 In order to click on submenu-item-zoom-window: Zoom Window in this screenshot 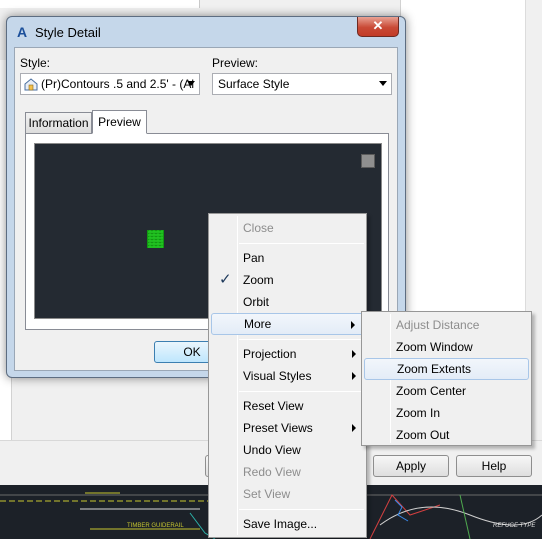, I will do `click(446, 347)`.